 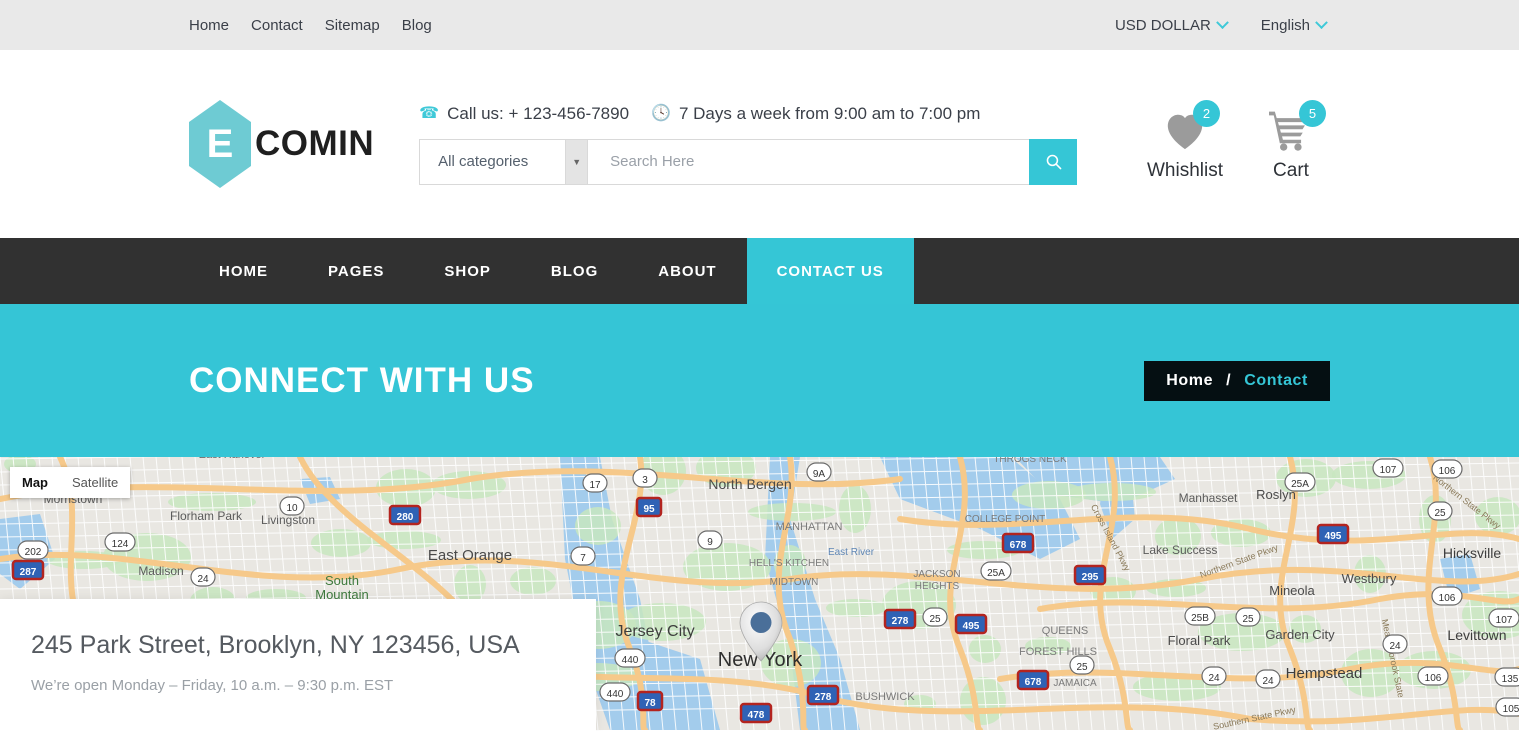 I want to click on svg-text: Florham Park, so click(x=206, y=516).